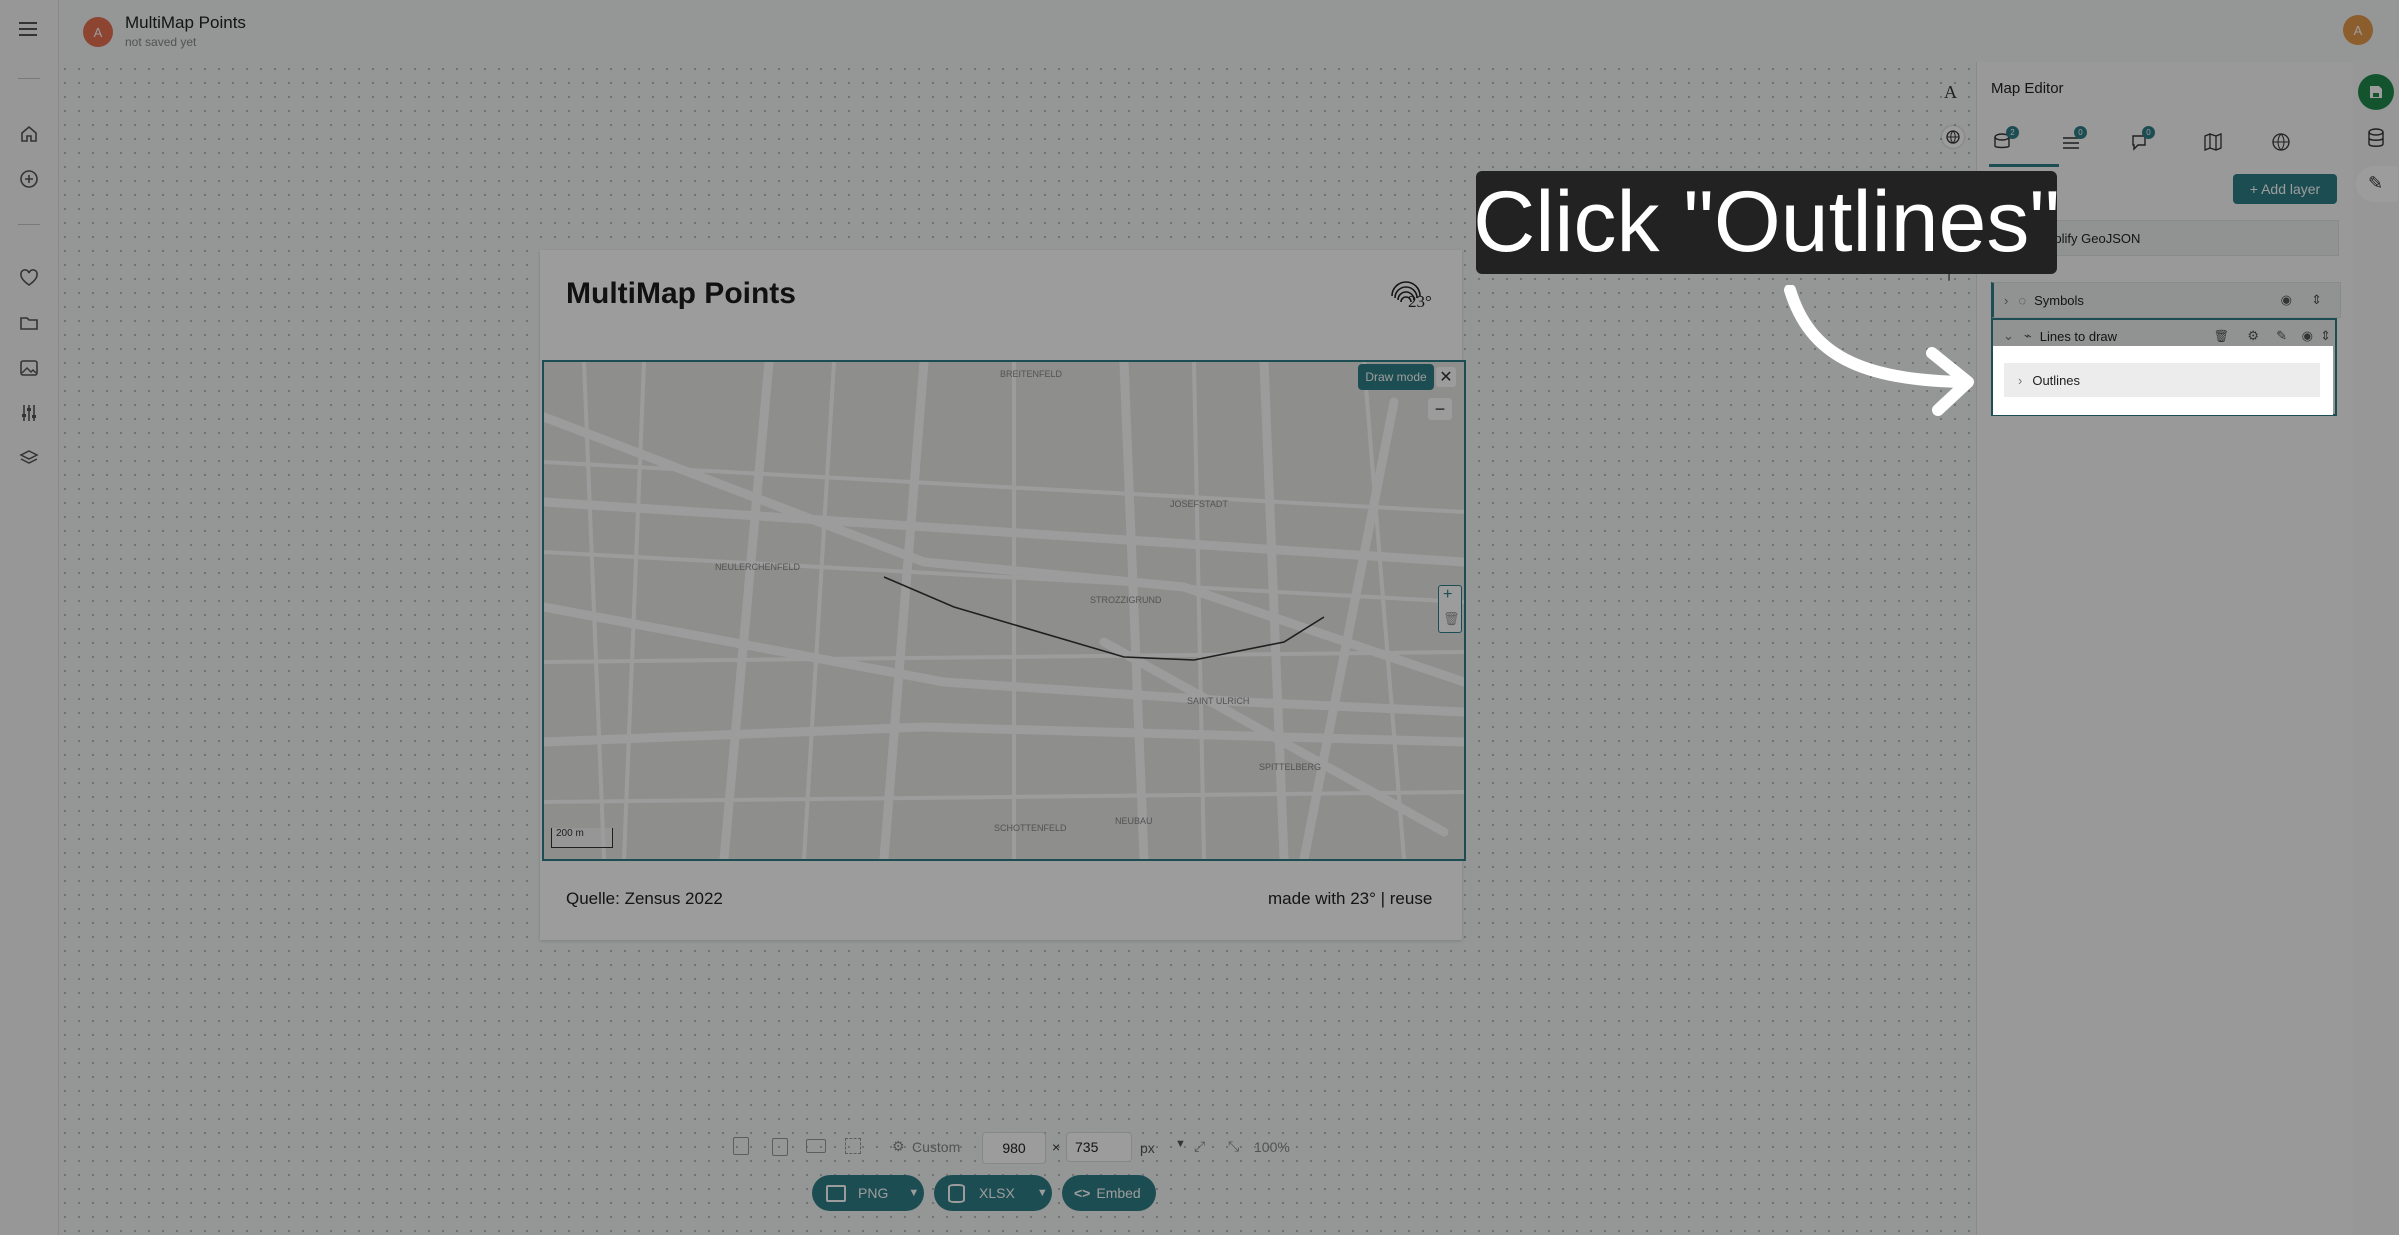 This screenshot has height=1235, width=2399. I want to click on sublayer-label: Outlines, so click(2056, 380).